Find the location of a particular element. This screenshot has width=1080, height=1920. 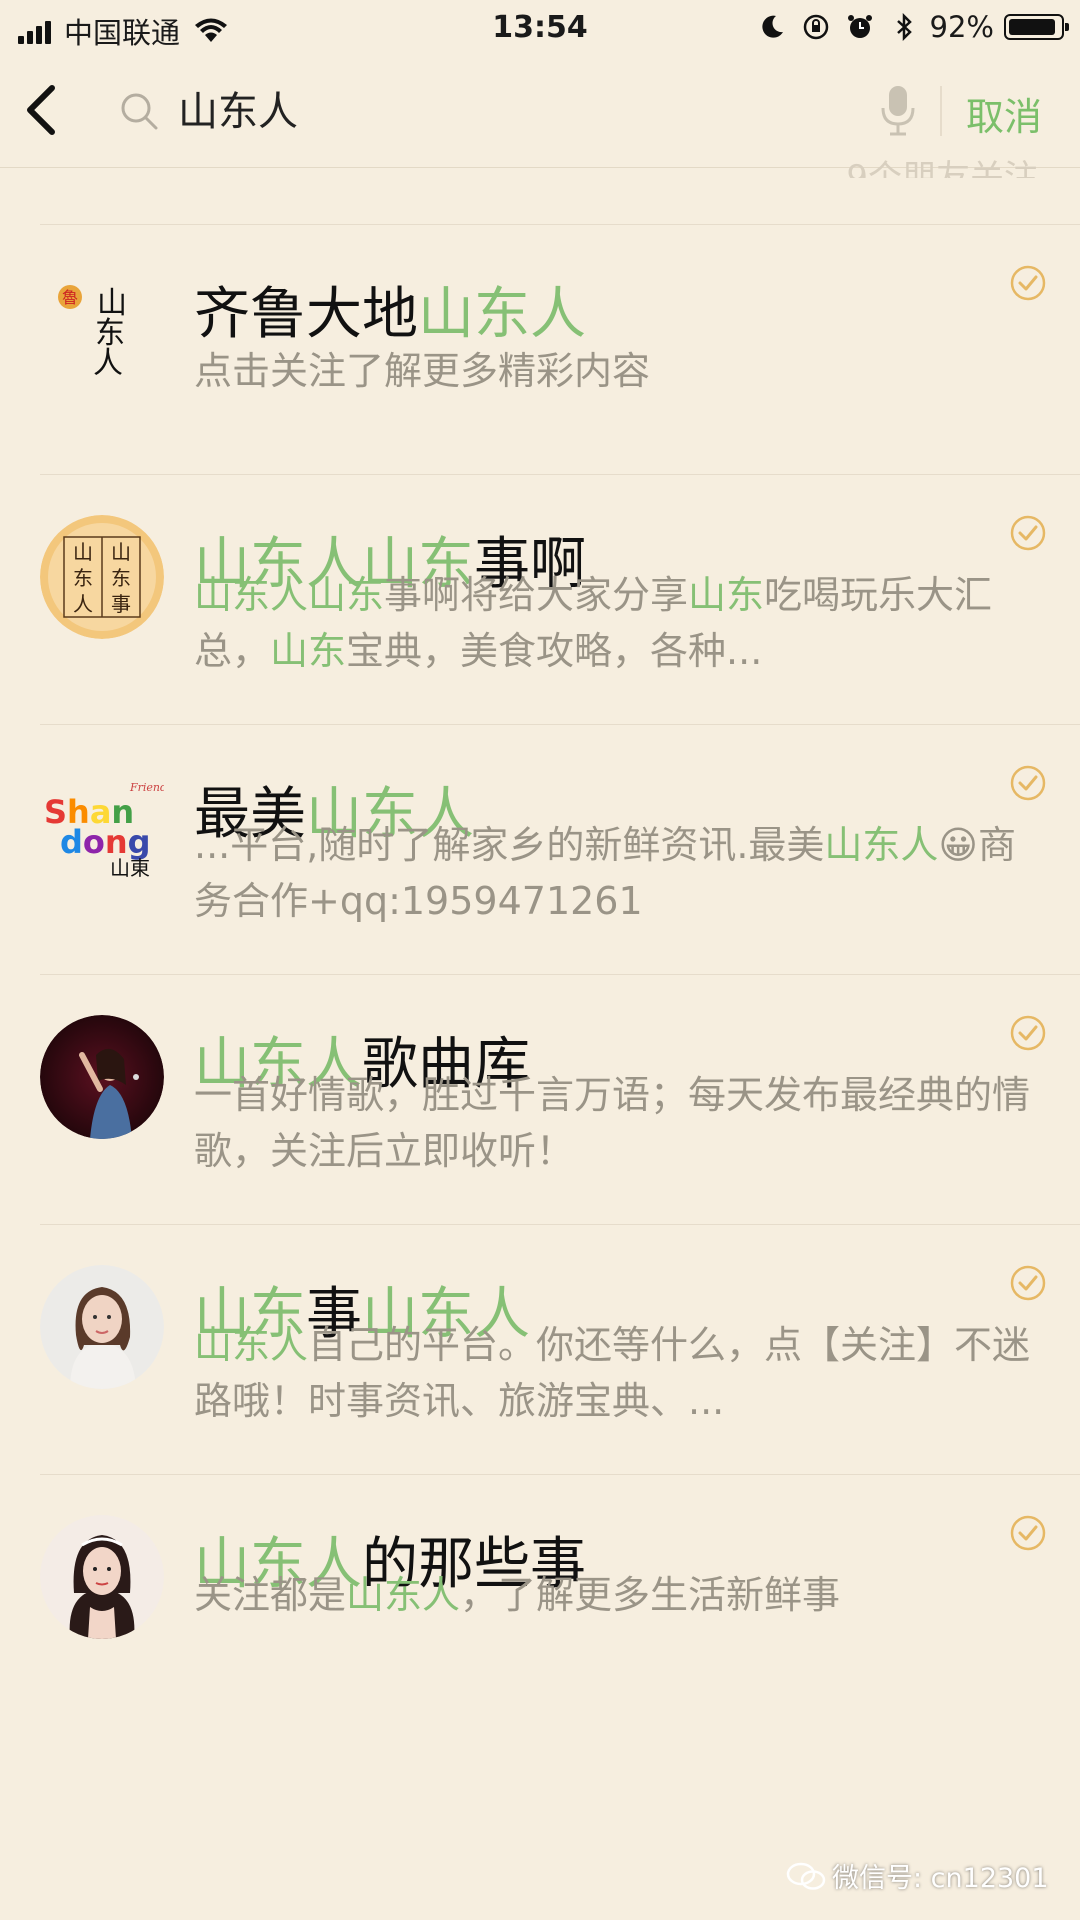

bluetooth-icon is located at coordinates (904, 27).